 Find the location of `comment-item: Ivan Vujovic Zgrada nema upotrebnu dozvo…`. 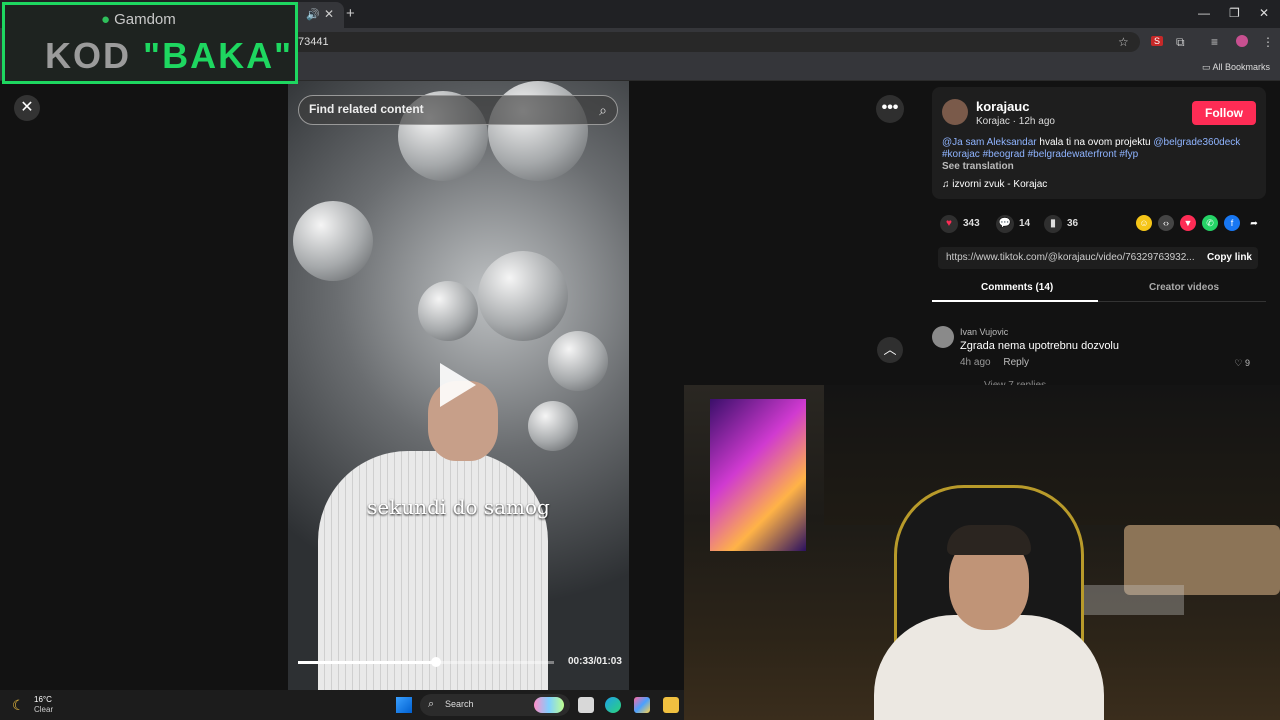

comment-item: Ivan Vujovic Zgrada nema upotrebnu dozvo… is located at coordinates (1099, 351).